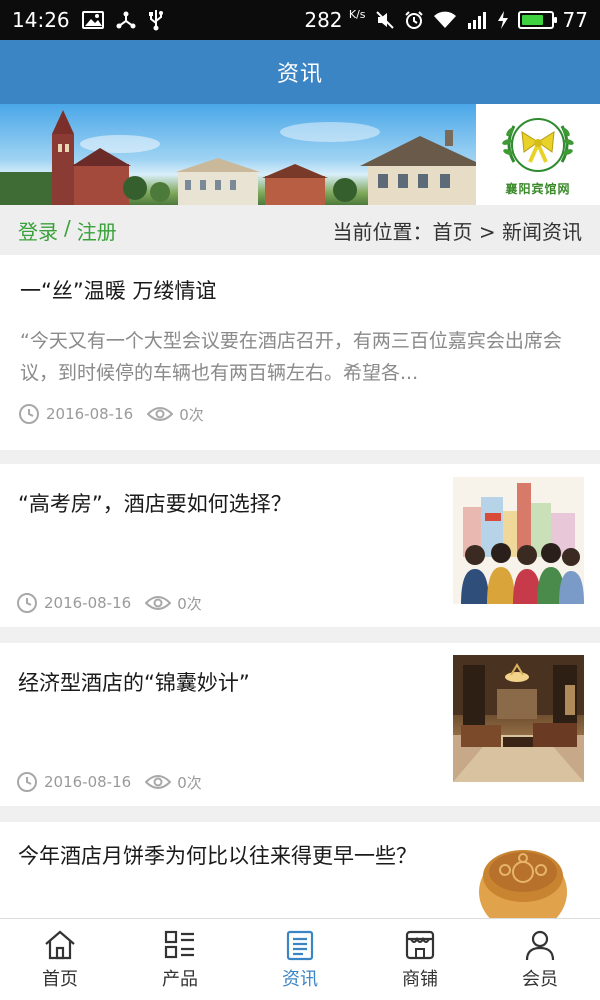 The image size is (600, 1000). What do you see at coordinates (179, 944) in the screenshot?
I see `grid-list-icon` at bounding box center [179, 944].